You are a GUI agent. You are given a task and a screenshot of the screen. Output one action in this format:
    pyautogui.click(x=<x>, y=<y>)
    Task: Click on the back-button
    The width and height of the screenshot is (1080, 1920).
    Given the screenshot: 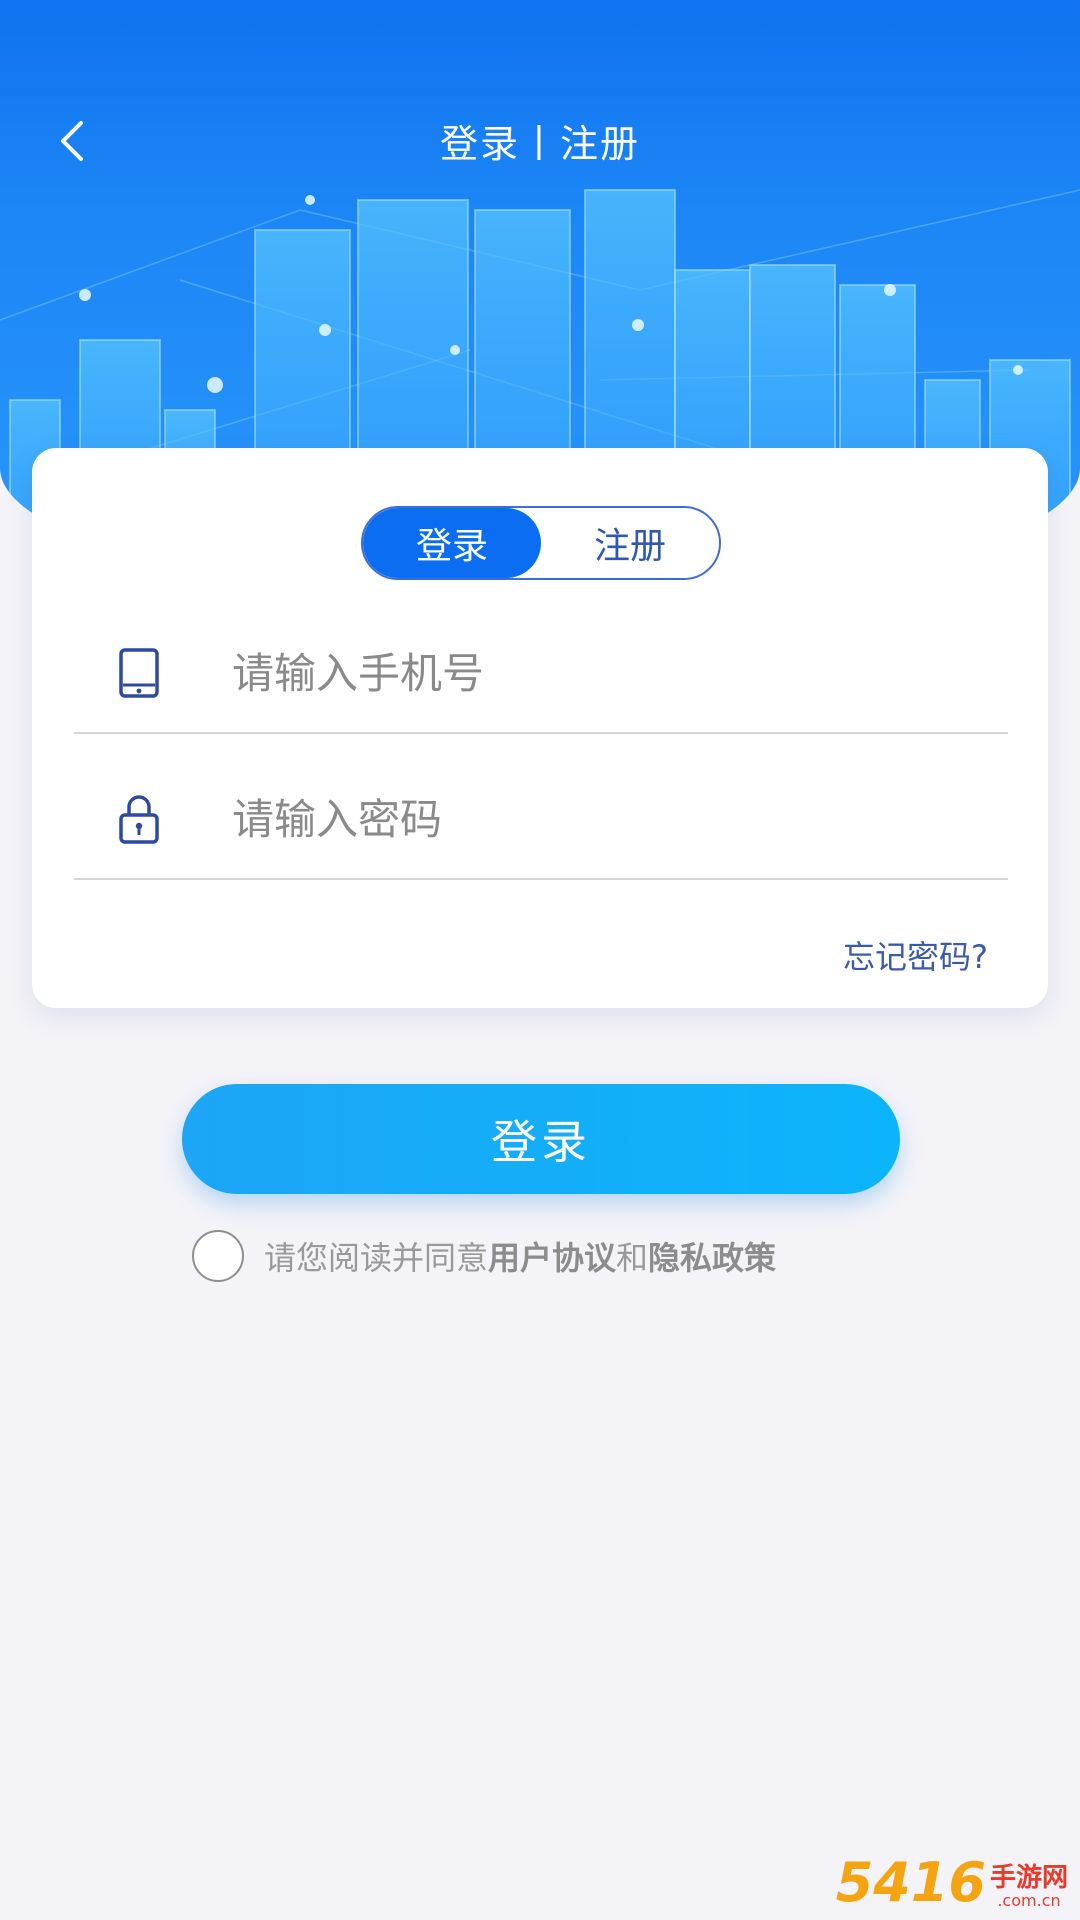 What is the action you would take?
    pyautogui.click(x=72, y=141)
    